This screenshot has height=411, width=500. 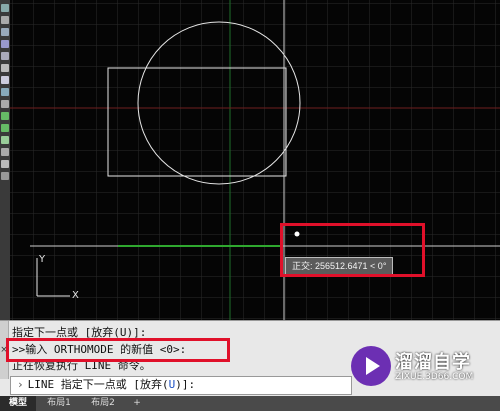 I want to click on add-layout-button: +, so click(x=137, y=403).